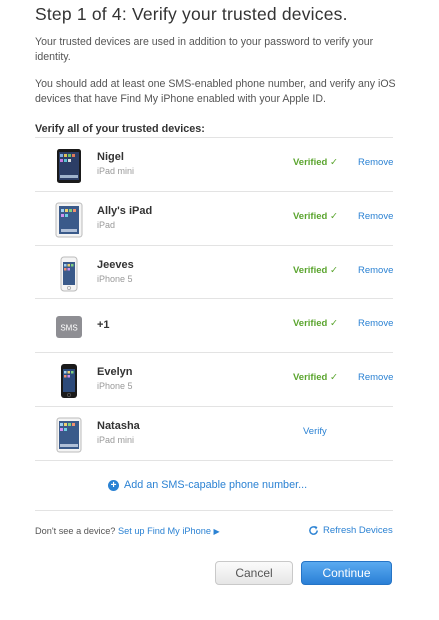  I want to click on setup-find-my-iphone-link: Set up Find My iPhone, so click(164, 531).